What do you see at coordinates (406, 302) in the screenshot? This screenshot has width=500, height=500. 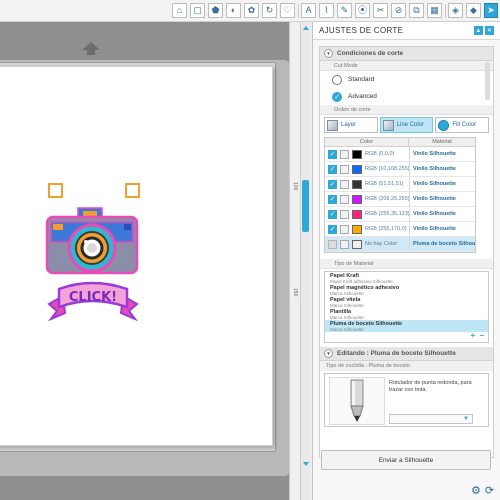 I see `material-list-item: Papel vitela Marca Silhouette` at bounding box center [406, 302].